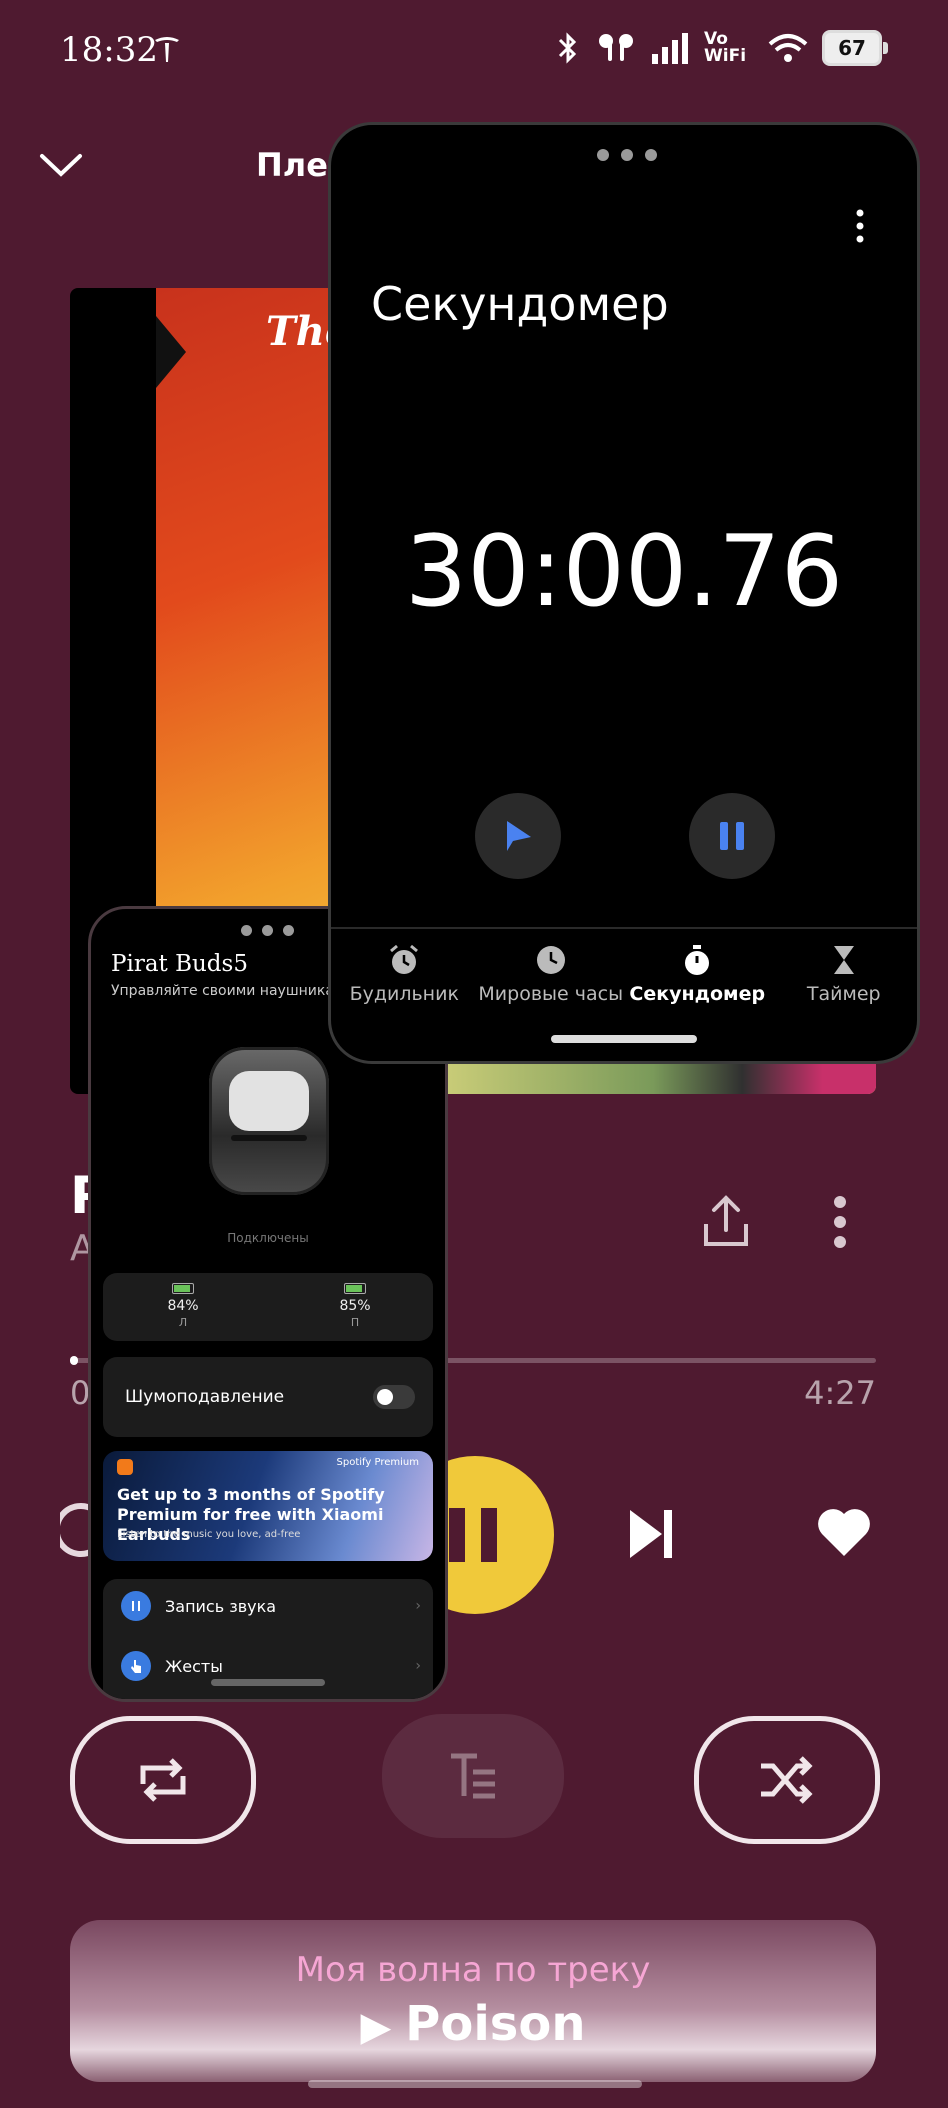 This screenshot has height=2108, width=948. I want to click on right-label: П, so click(355, 1322).